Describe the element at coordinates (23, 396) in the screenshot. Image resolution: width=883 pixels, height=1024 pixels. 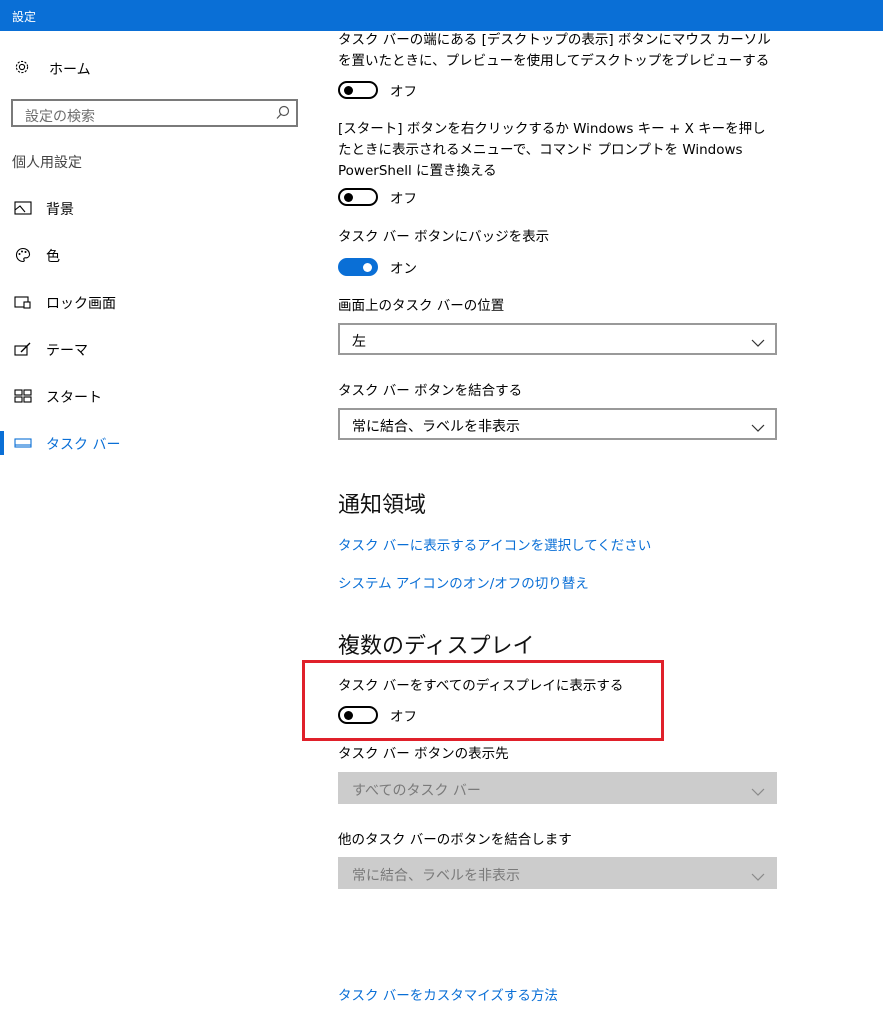
I see `start-icon` at that location.